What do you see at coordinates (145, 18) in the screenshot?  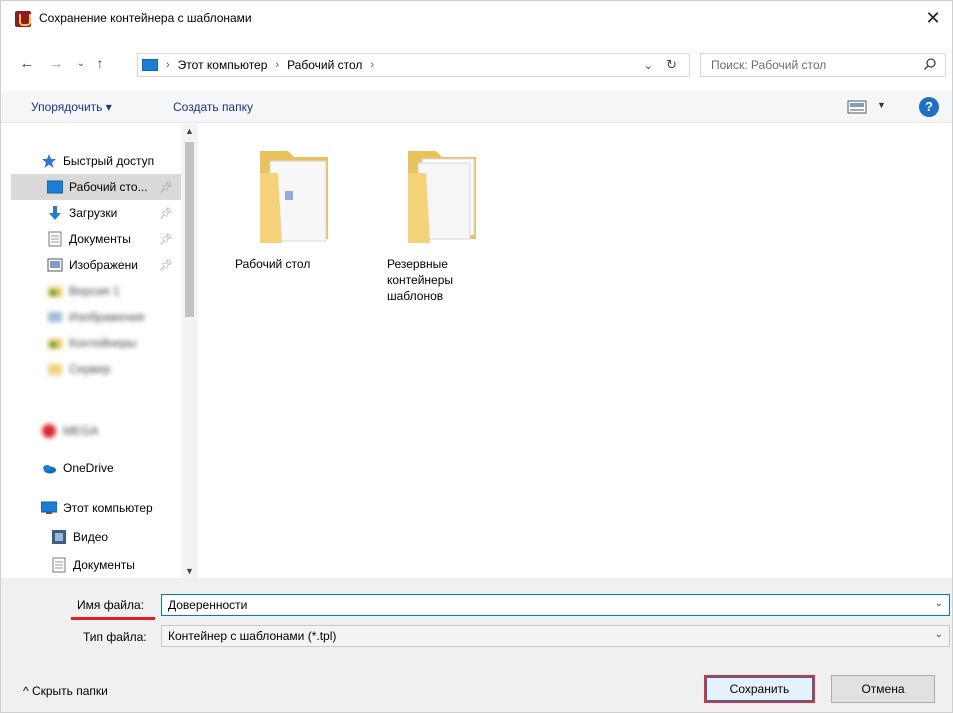 I see `window-title: Сохранение контейнера с шаблонами` at bounding box center [145, 18].